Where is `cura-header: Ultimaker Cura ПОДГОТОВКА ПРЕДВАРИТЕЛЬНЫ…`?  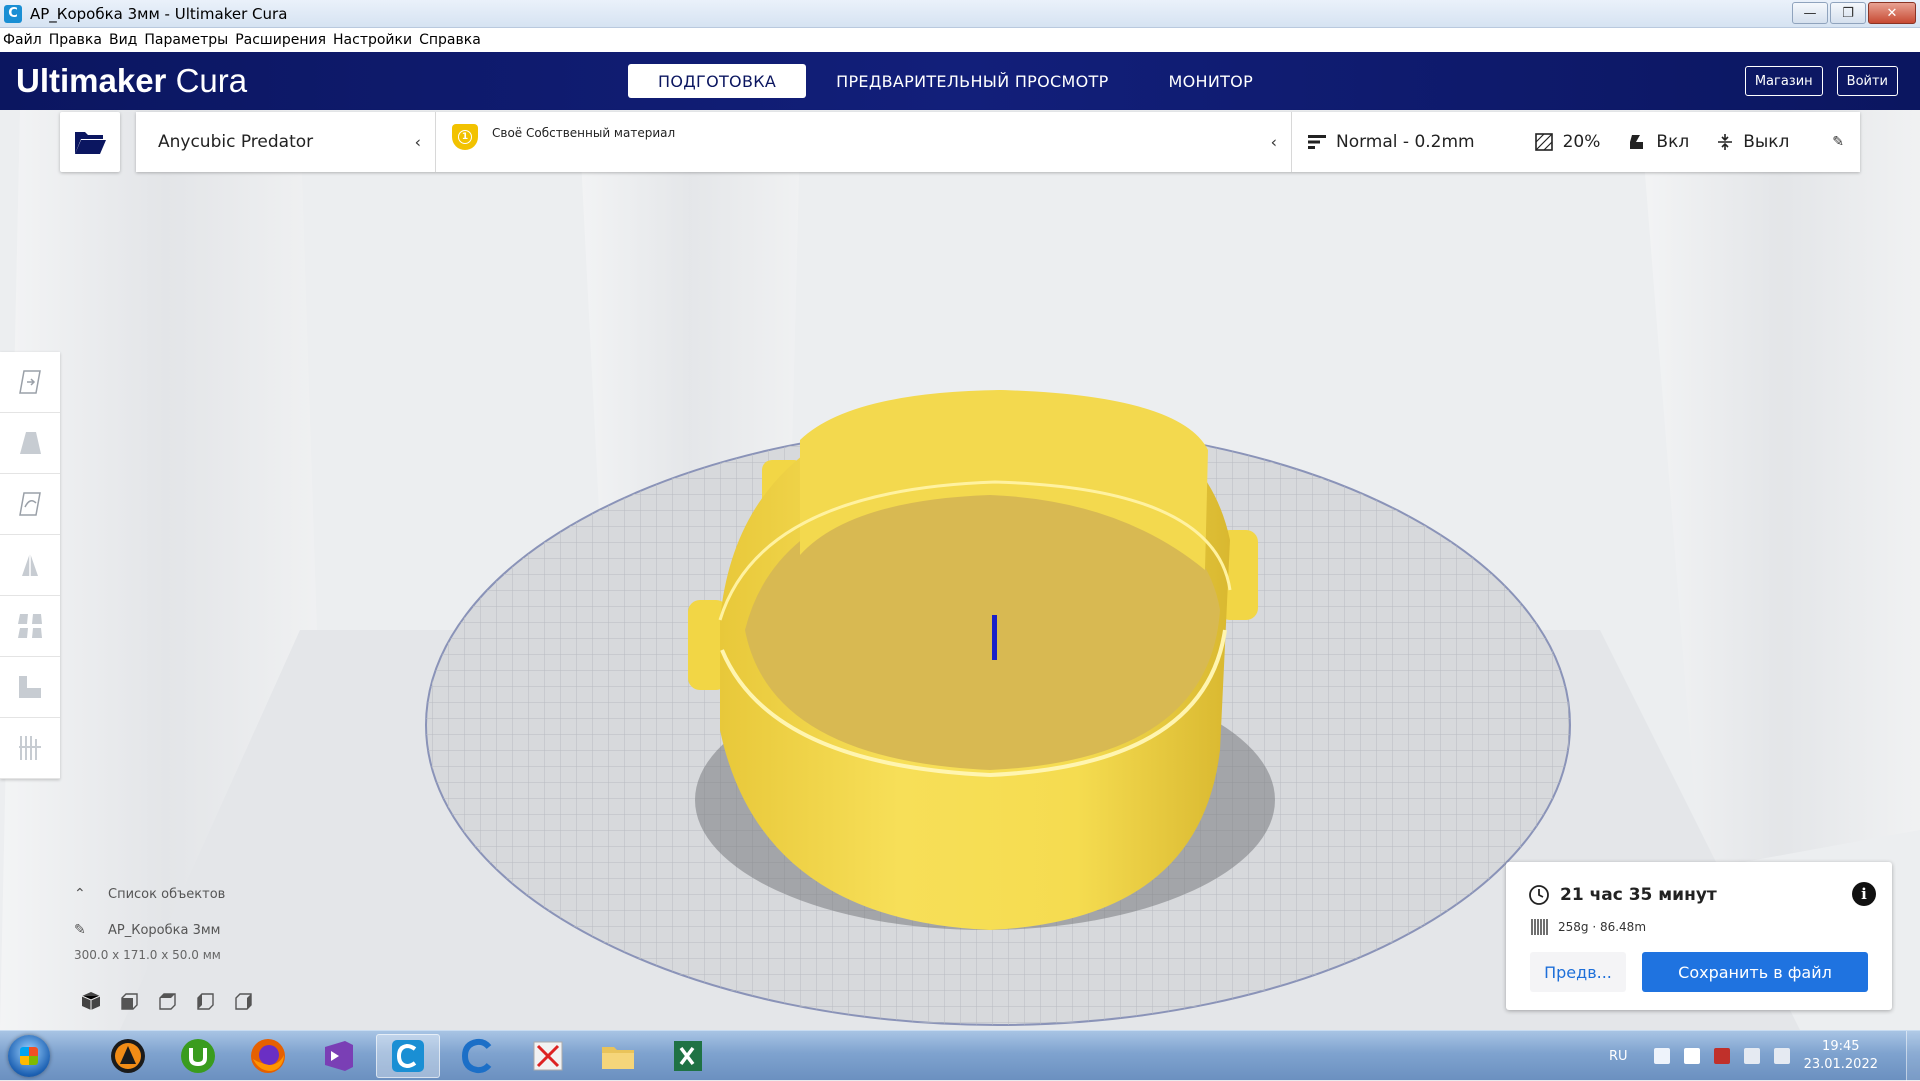
cura-header: Ultimaker Cura ПОДГОТОВКА ПРЕДВАРИТЕЛЬНЫ… is located at coordinates (960, 81).